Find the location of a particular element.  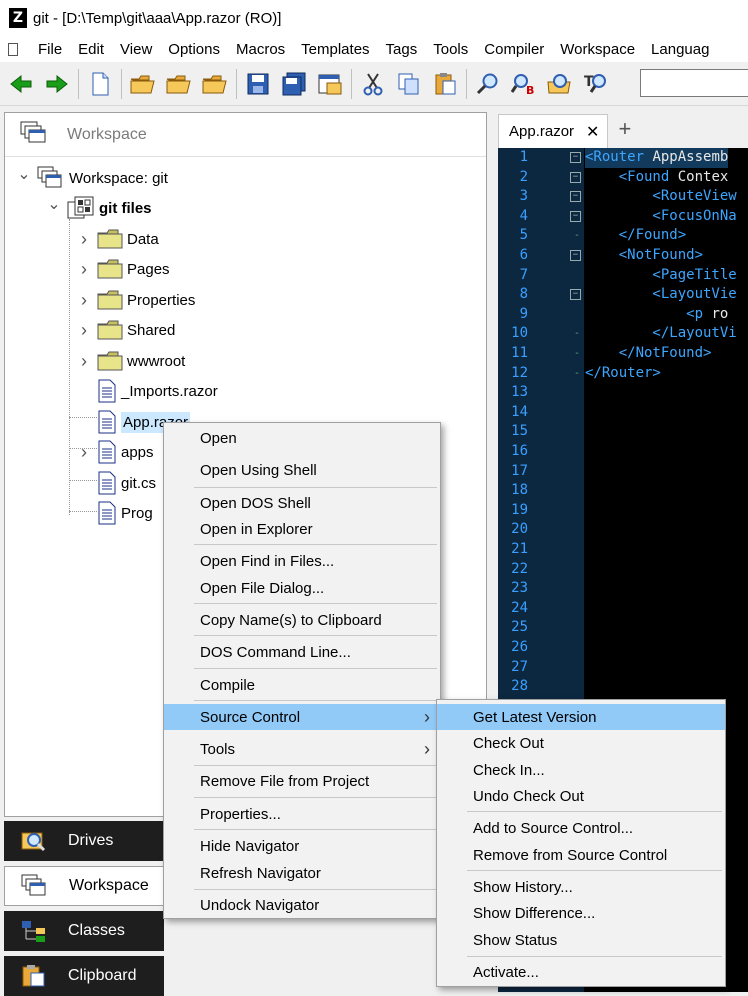

code-line: 13 is located at coordinates (623, 393).